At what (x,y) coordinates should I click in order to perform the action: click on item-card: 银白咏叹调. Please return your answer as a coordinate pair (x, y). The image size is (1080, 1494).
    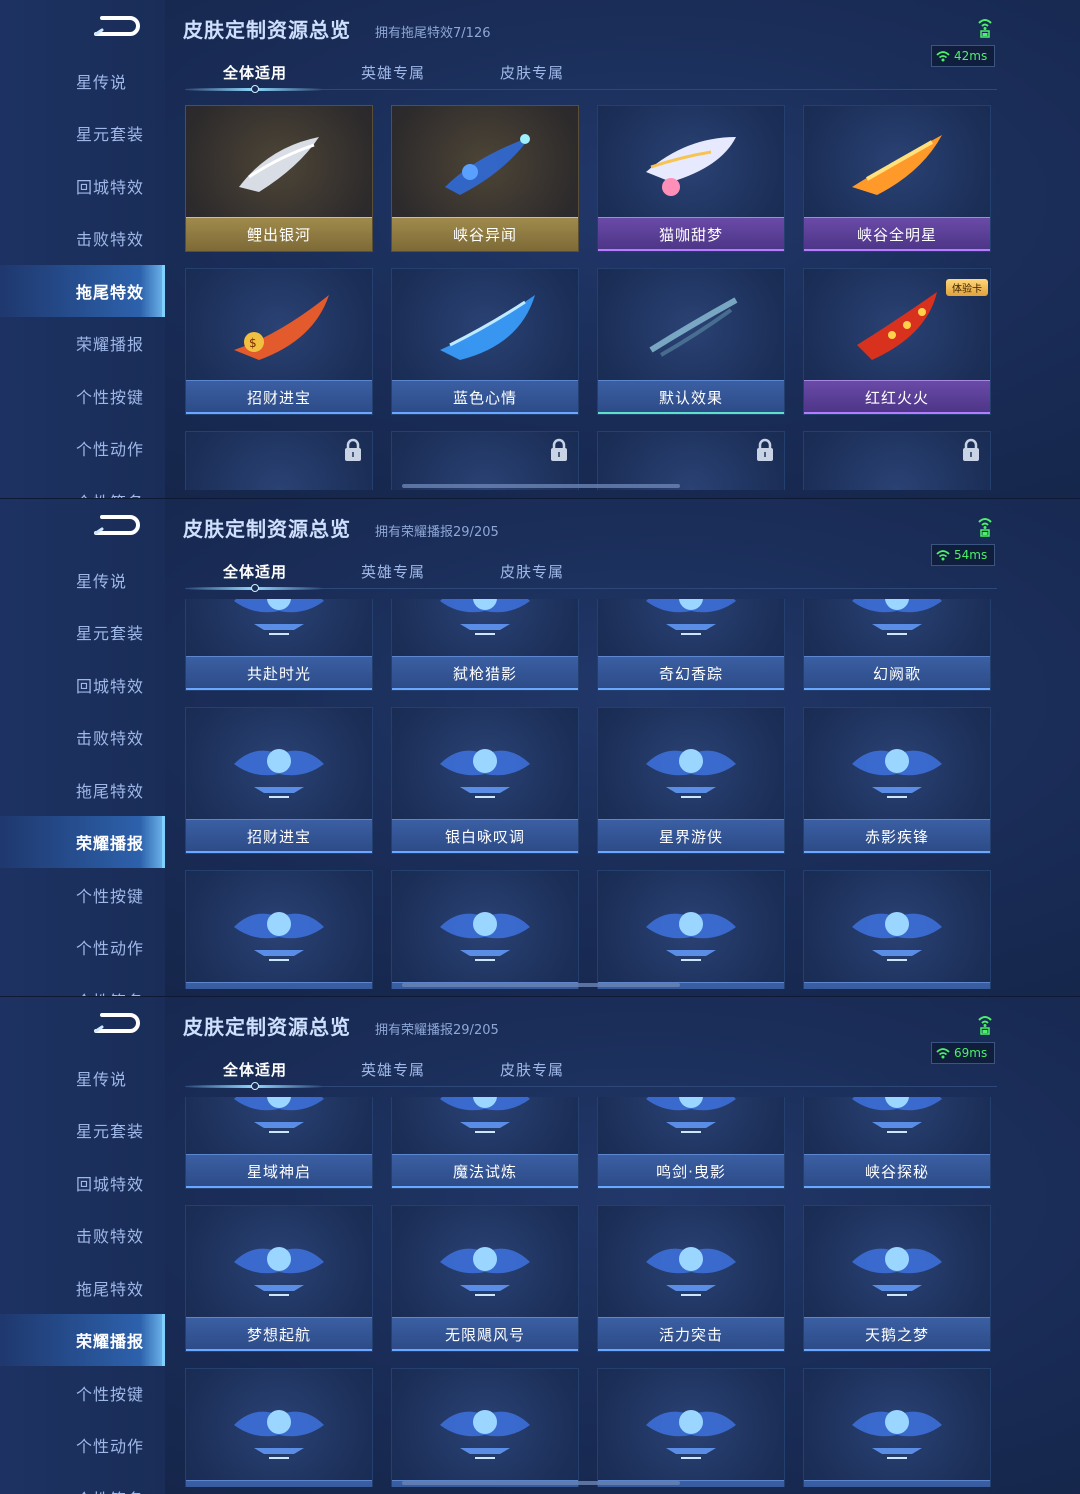
    Looking at the image, I should click on (485, 780).